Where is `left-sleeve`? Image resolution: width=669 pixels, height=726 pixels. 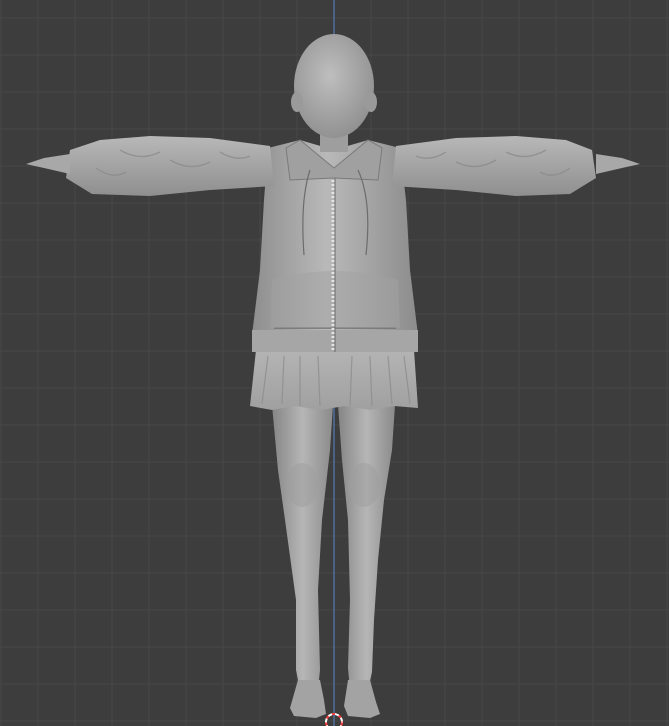
left-sleeve is located at coordinates (170, 166).